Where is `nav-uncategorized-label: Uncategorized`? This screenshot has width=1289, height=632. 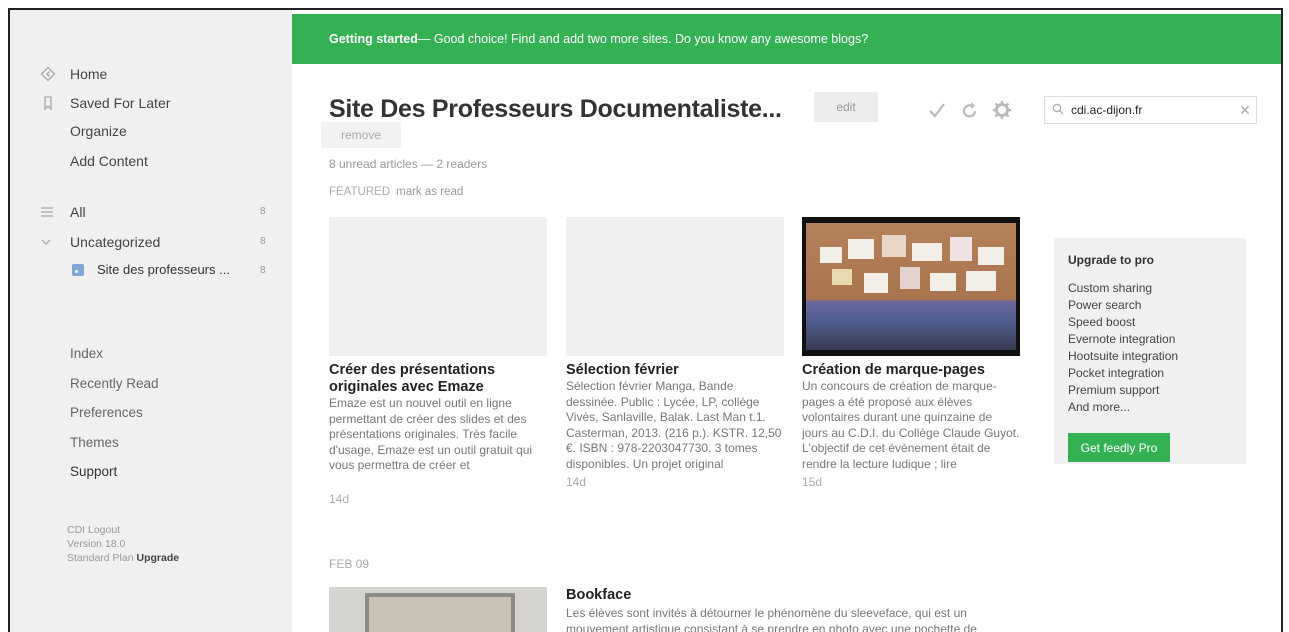 nav-uncategorized-label: Uncategorized is located at coordinates (115, 242).